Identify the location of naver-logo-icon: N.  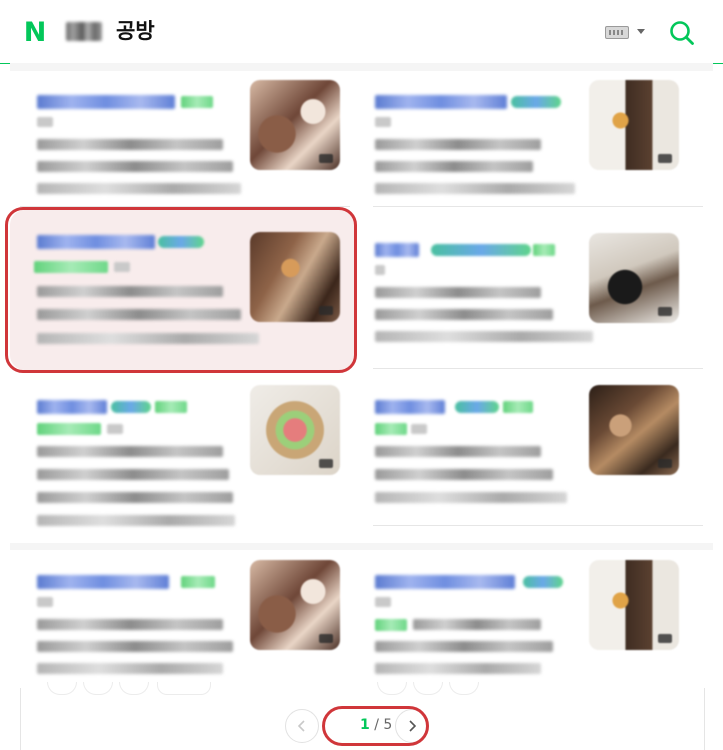
(35, 32).